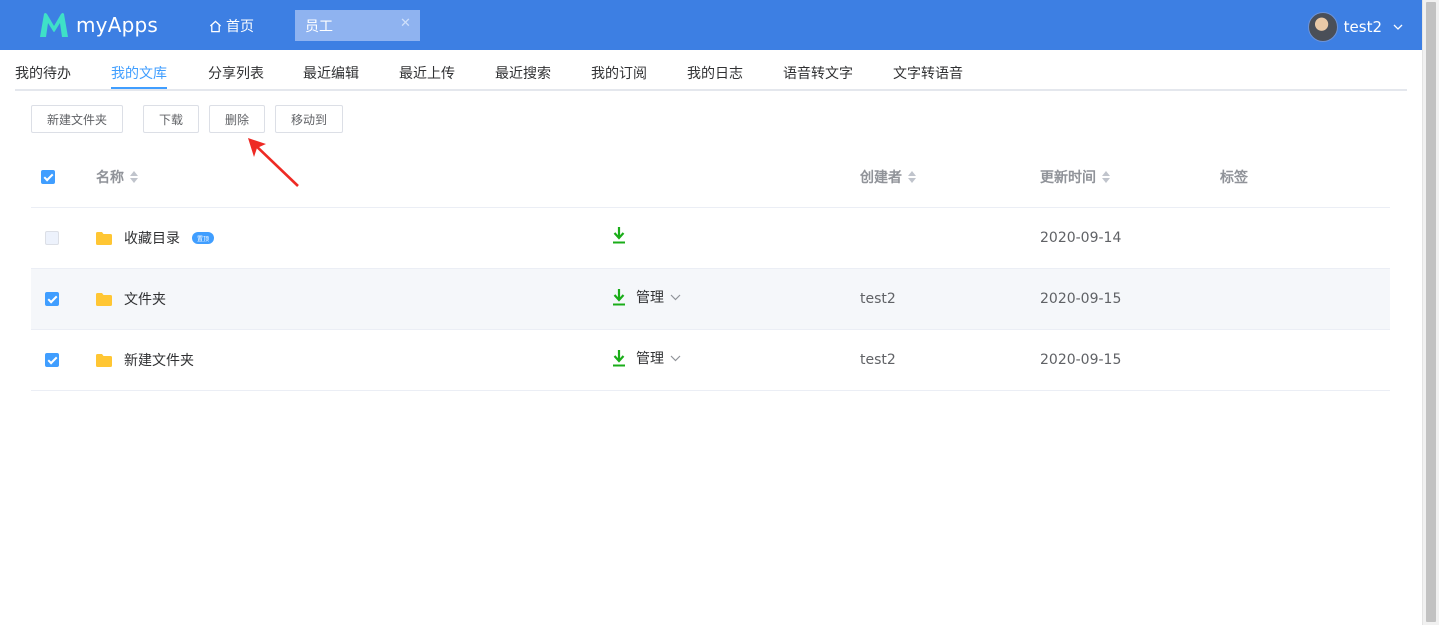  Describe the element at coordinates (237, 119) in the screenshot. I see `delete-button: 删除` at that location.